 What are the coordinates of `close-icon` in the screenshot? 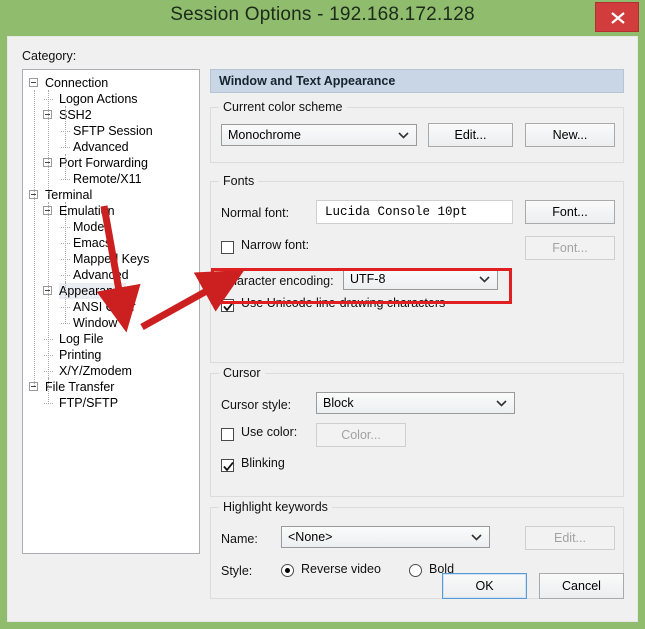 It's located at (618, 18).